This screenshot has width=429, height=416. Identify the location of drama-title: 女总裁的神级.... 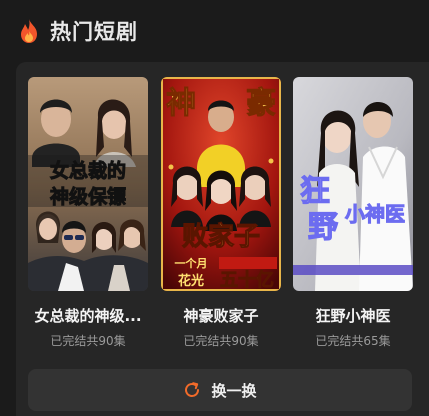
(88, 315).